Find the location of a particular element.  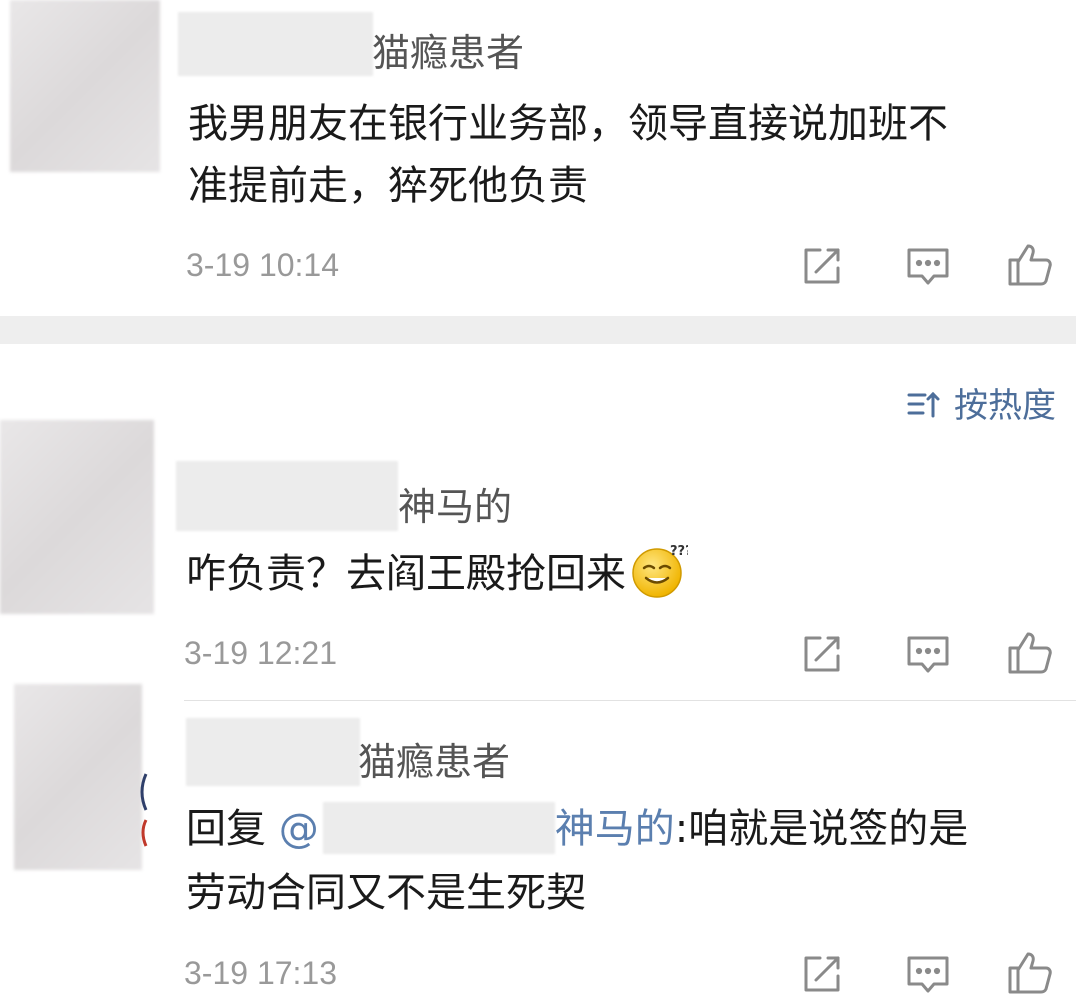

comment-text-line: 咋负责？去阎王殿抢回来??? is located at coordinates (439, 573).